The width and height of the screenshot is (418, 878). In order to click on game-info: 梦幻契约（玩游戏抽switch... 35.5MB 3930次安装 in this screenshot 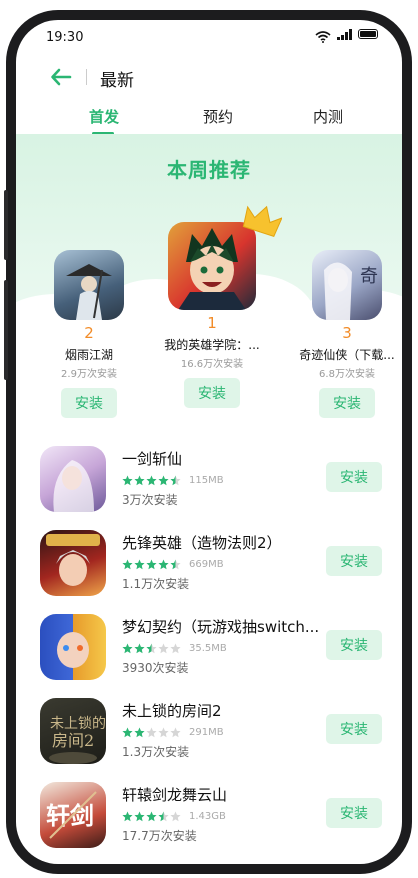, I will do `click(222, 646)`.